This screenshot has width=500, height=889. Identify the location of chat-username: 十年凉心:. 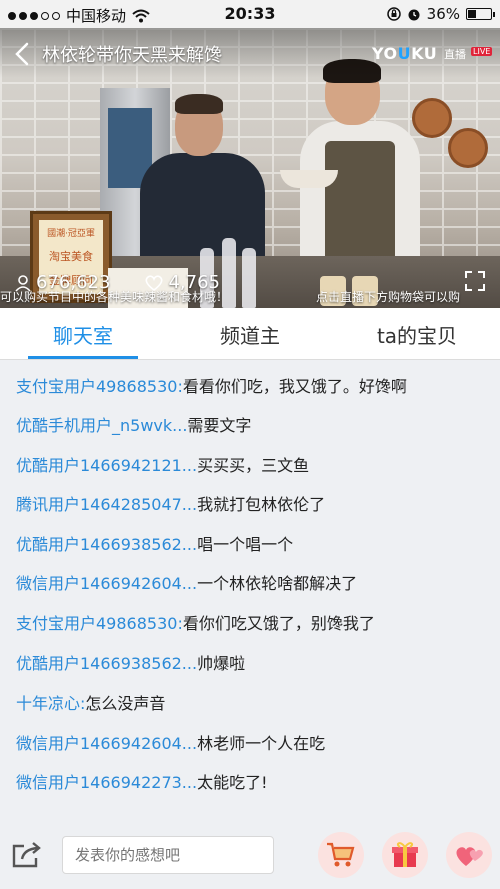
(50, 703).